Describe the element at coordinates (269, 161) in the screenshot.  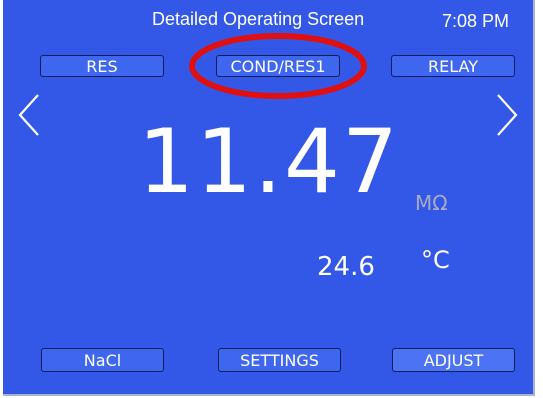
I see `resistivity-reading: 11.47` at that location.